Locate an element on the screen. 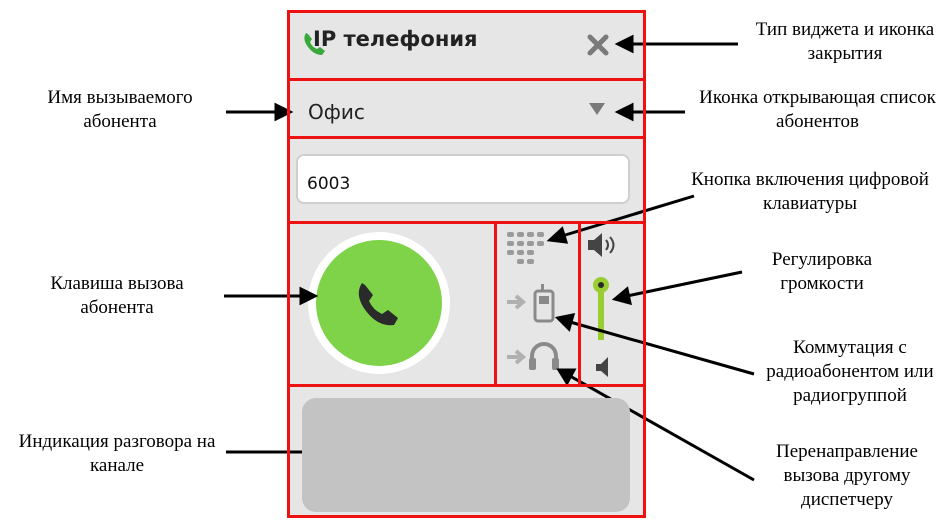 The height and width of the screenshot is (521, 947). label-indication: Индикация разговора на канале is located at coordinates (117, 453).